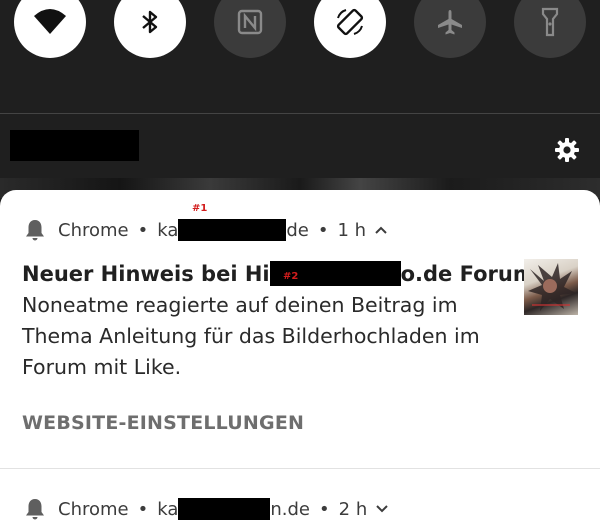  Describe the element at coordinates (382, 509) in the screenshot. I see `chevron-down-icon` at that location.